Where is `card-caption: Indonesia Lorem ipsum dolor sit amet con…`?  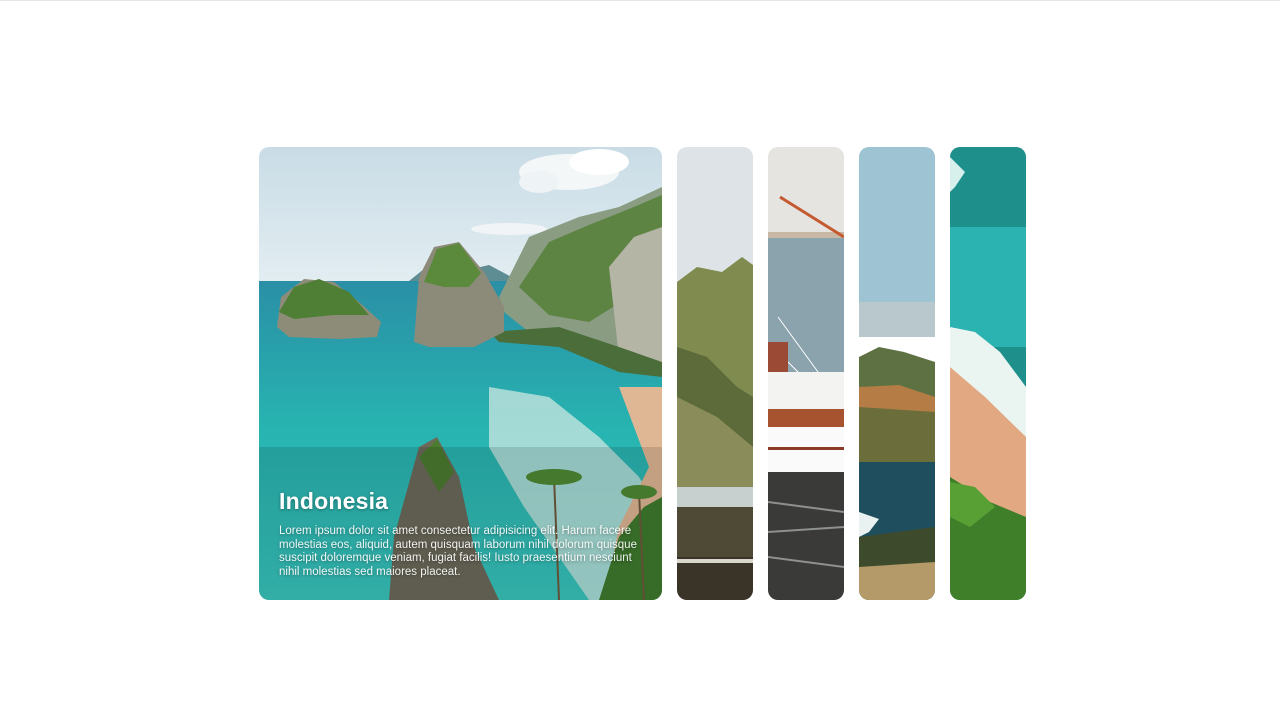
card-caption: Indonesia Lorem ipsum dolor sit amet con… is located at coordinates (461, 534).